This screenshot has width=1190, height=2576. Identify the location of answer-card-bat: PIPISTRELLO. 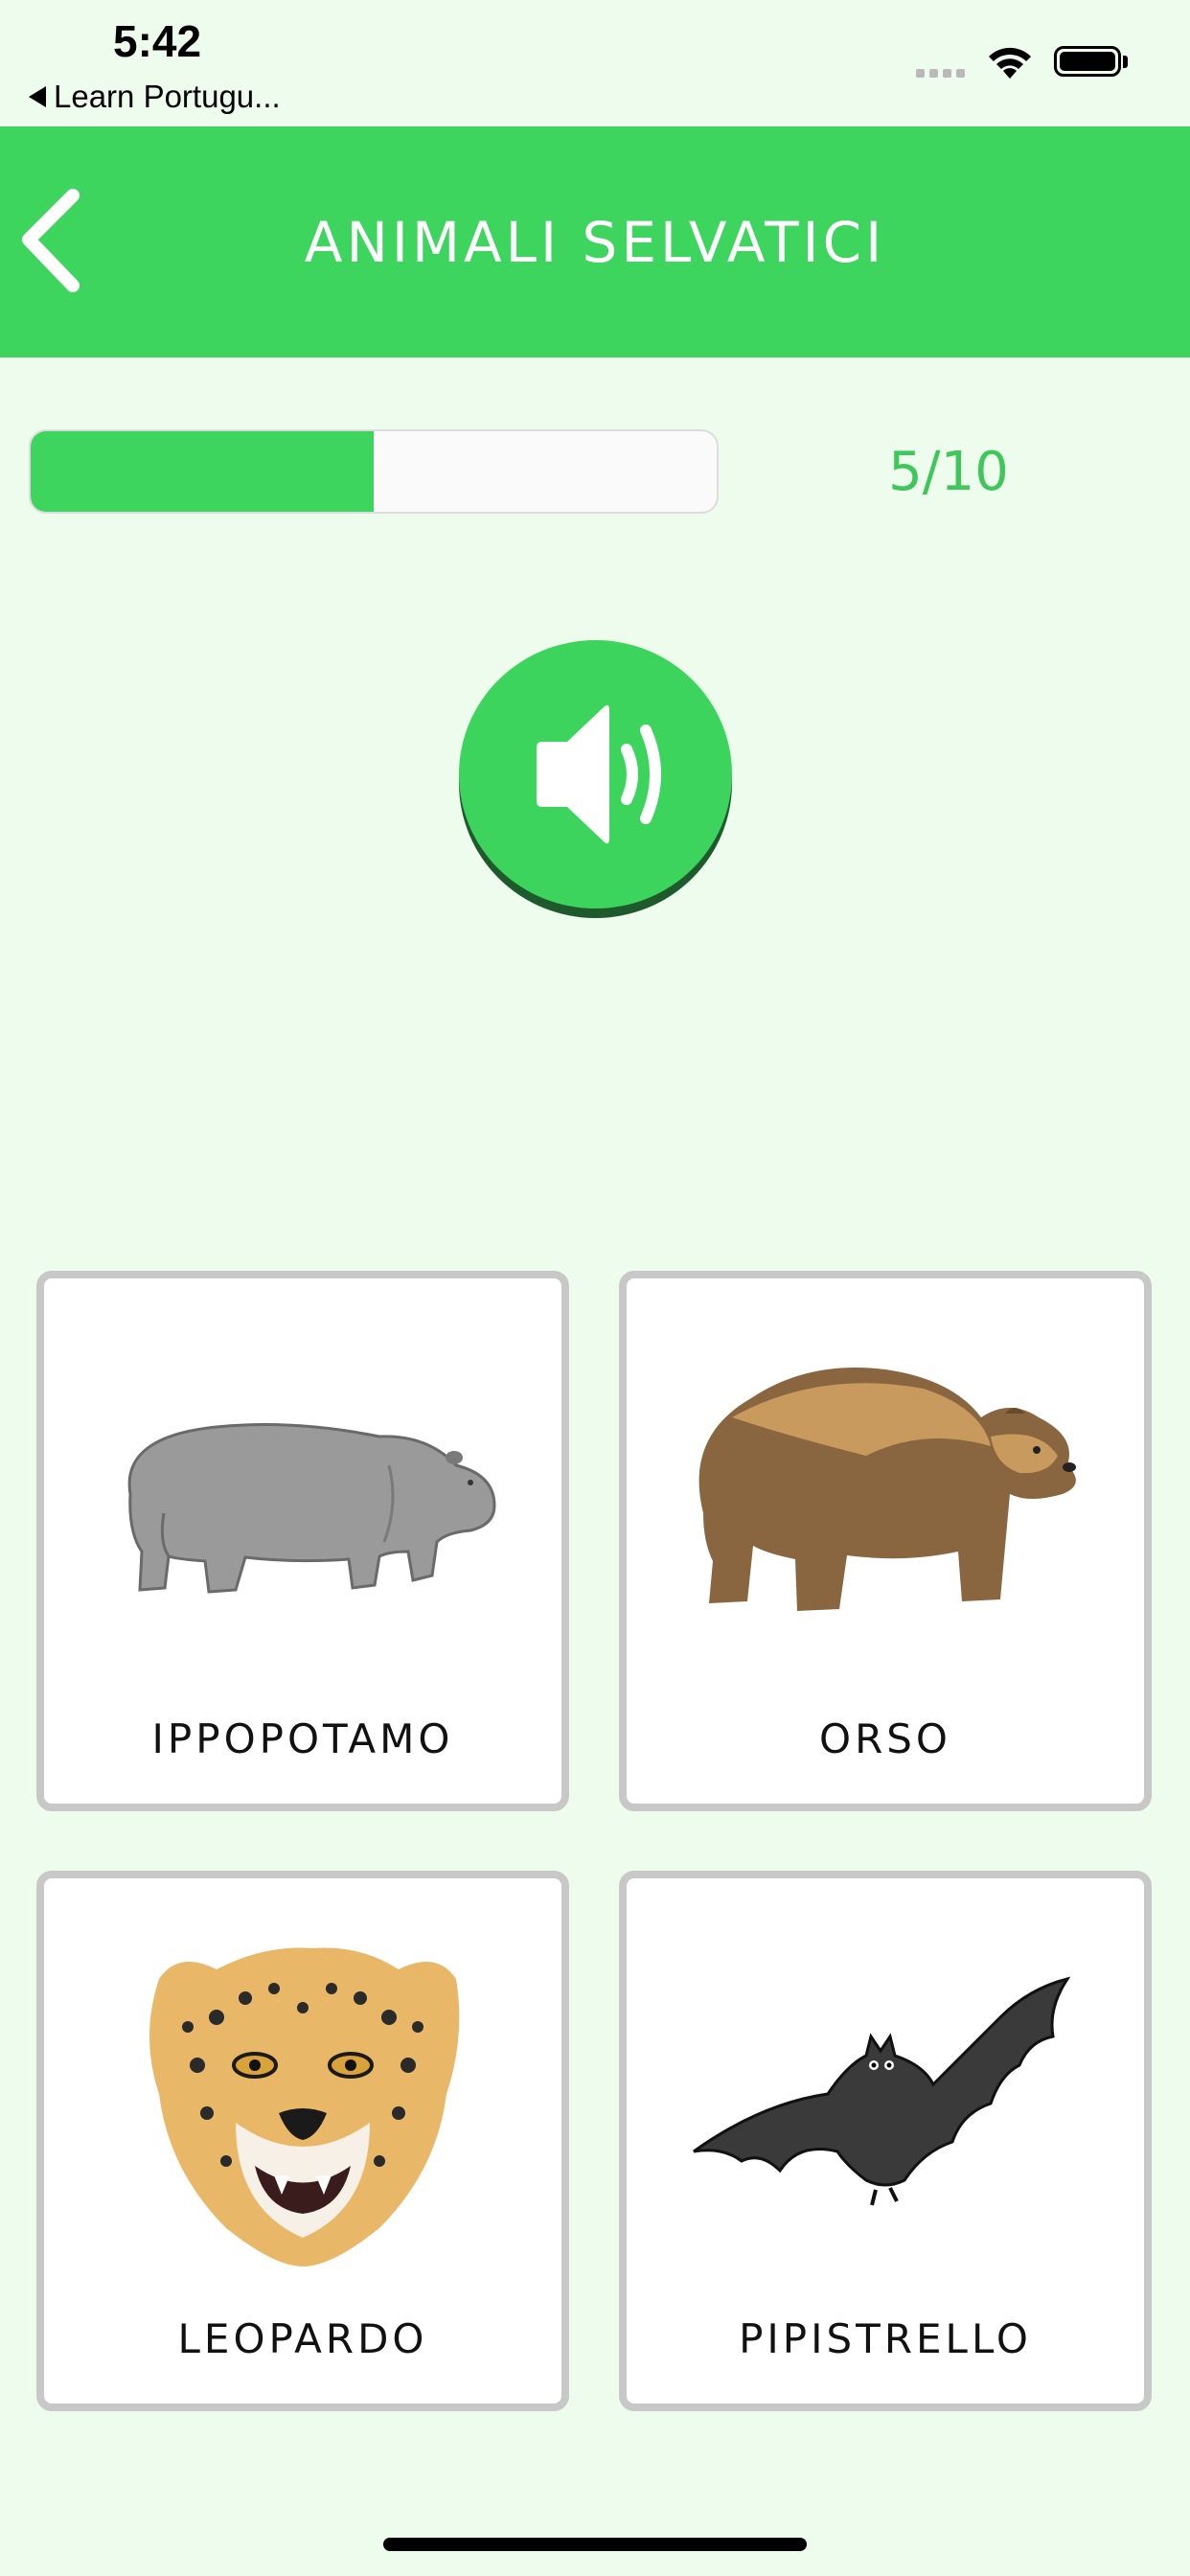
(886, 2141).